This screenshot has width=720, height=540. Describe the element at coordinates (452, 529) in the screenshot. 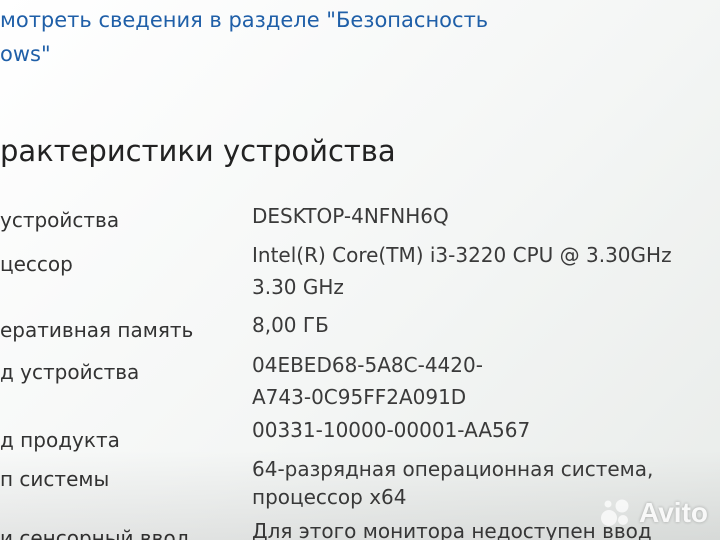

I see `pen-touch-value: Для этого монитора недоступен ввод` at that location.